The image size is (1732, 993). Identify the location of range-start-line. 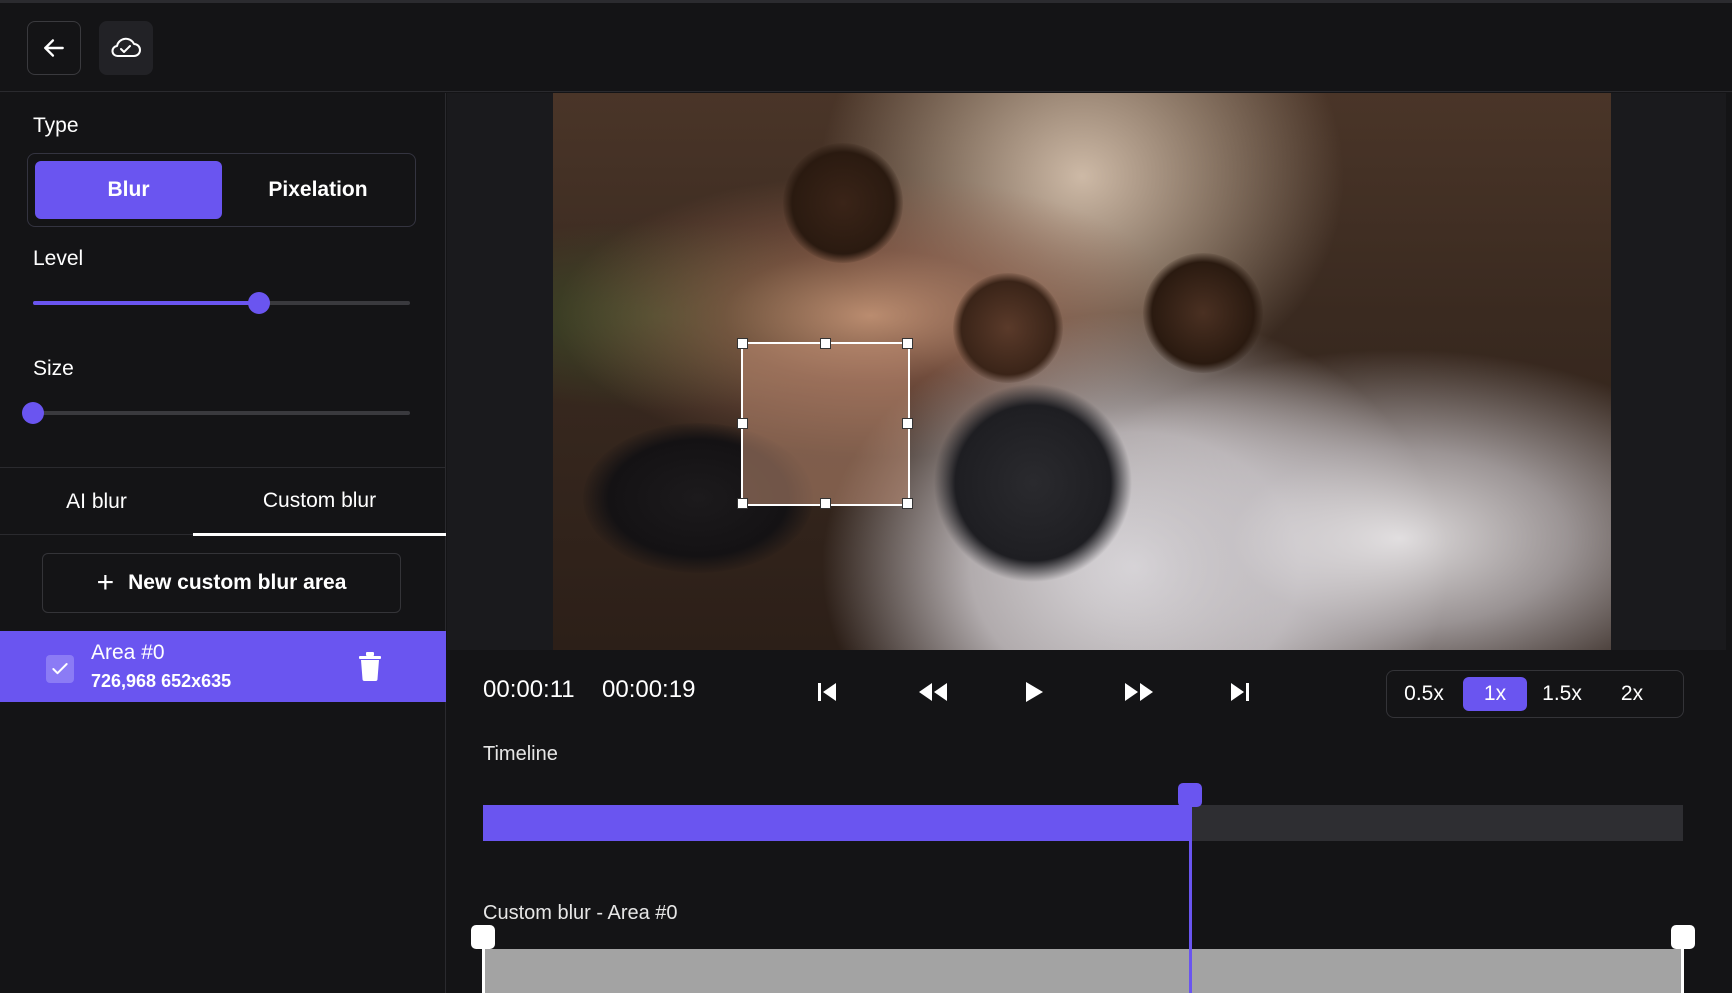
(483, 969).